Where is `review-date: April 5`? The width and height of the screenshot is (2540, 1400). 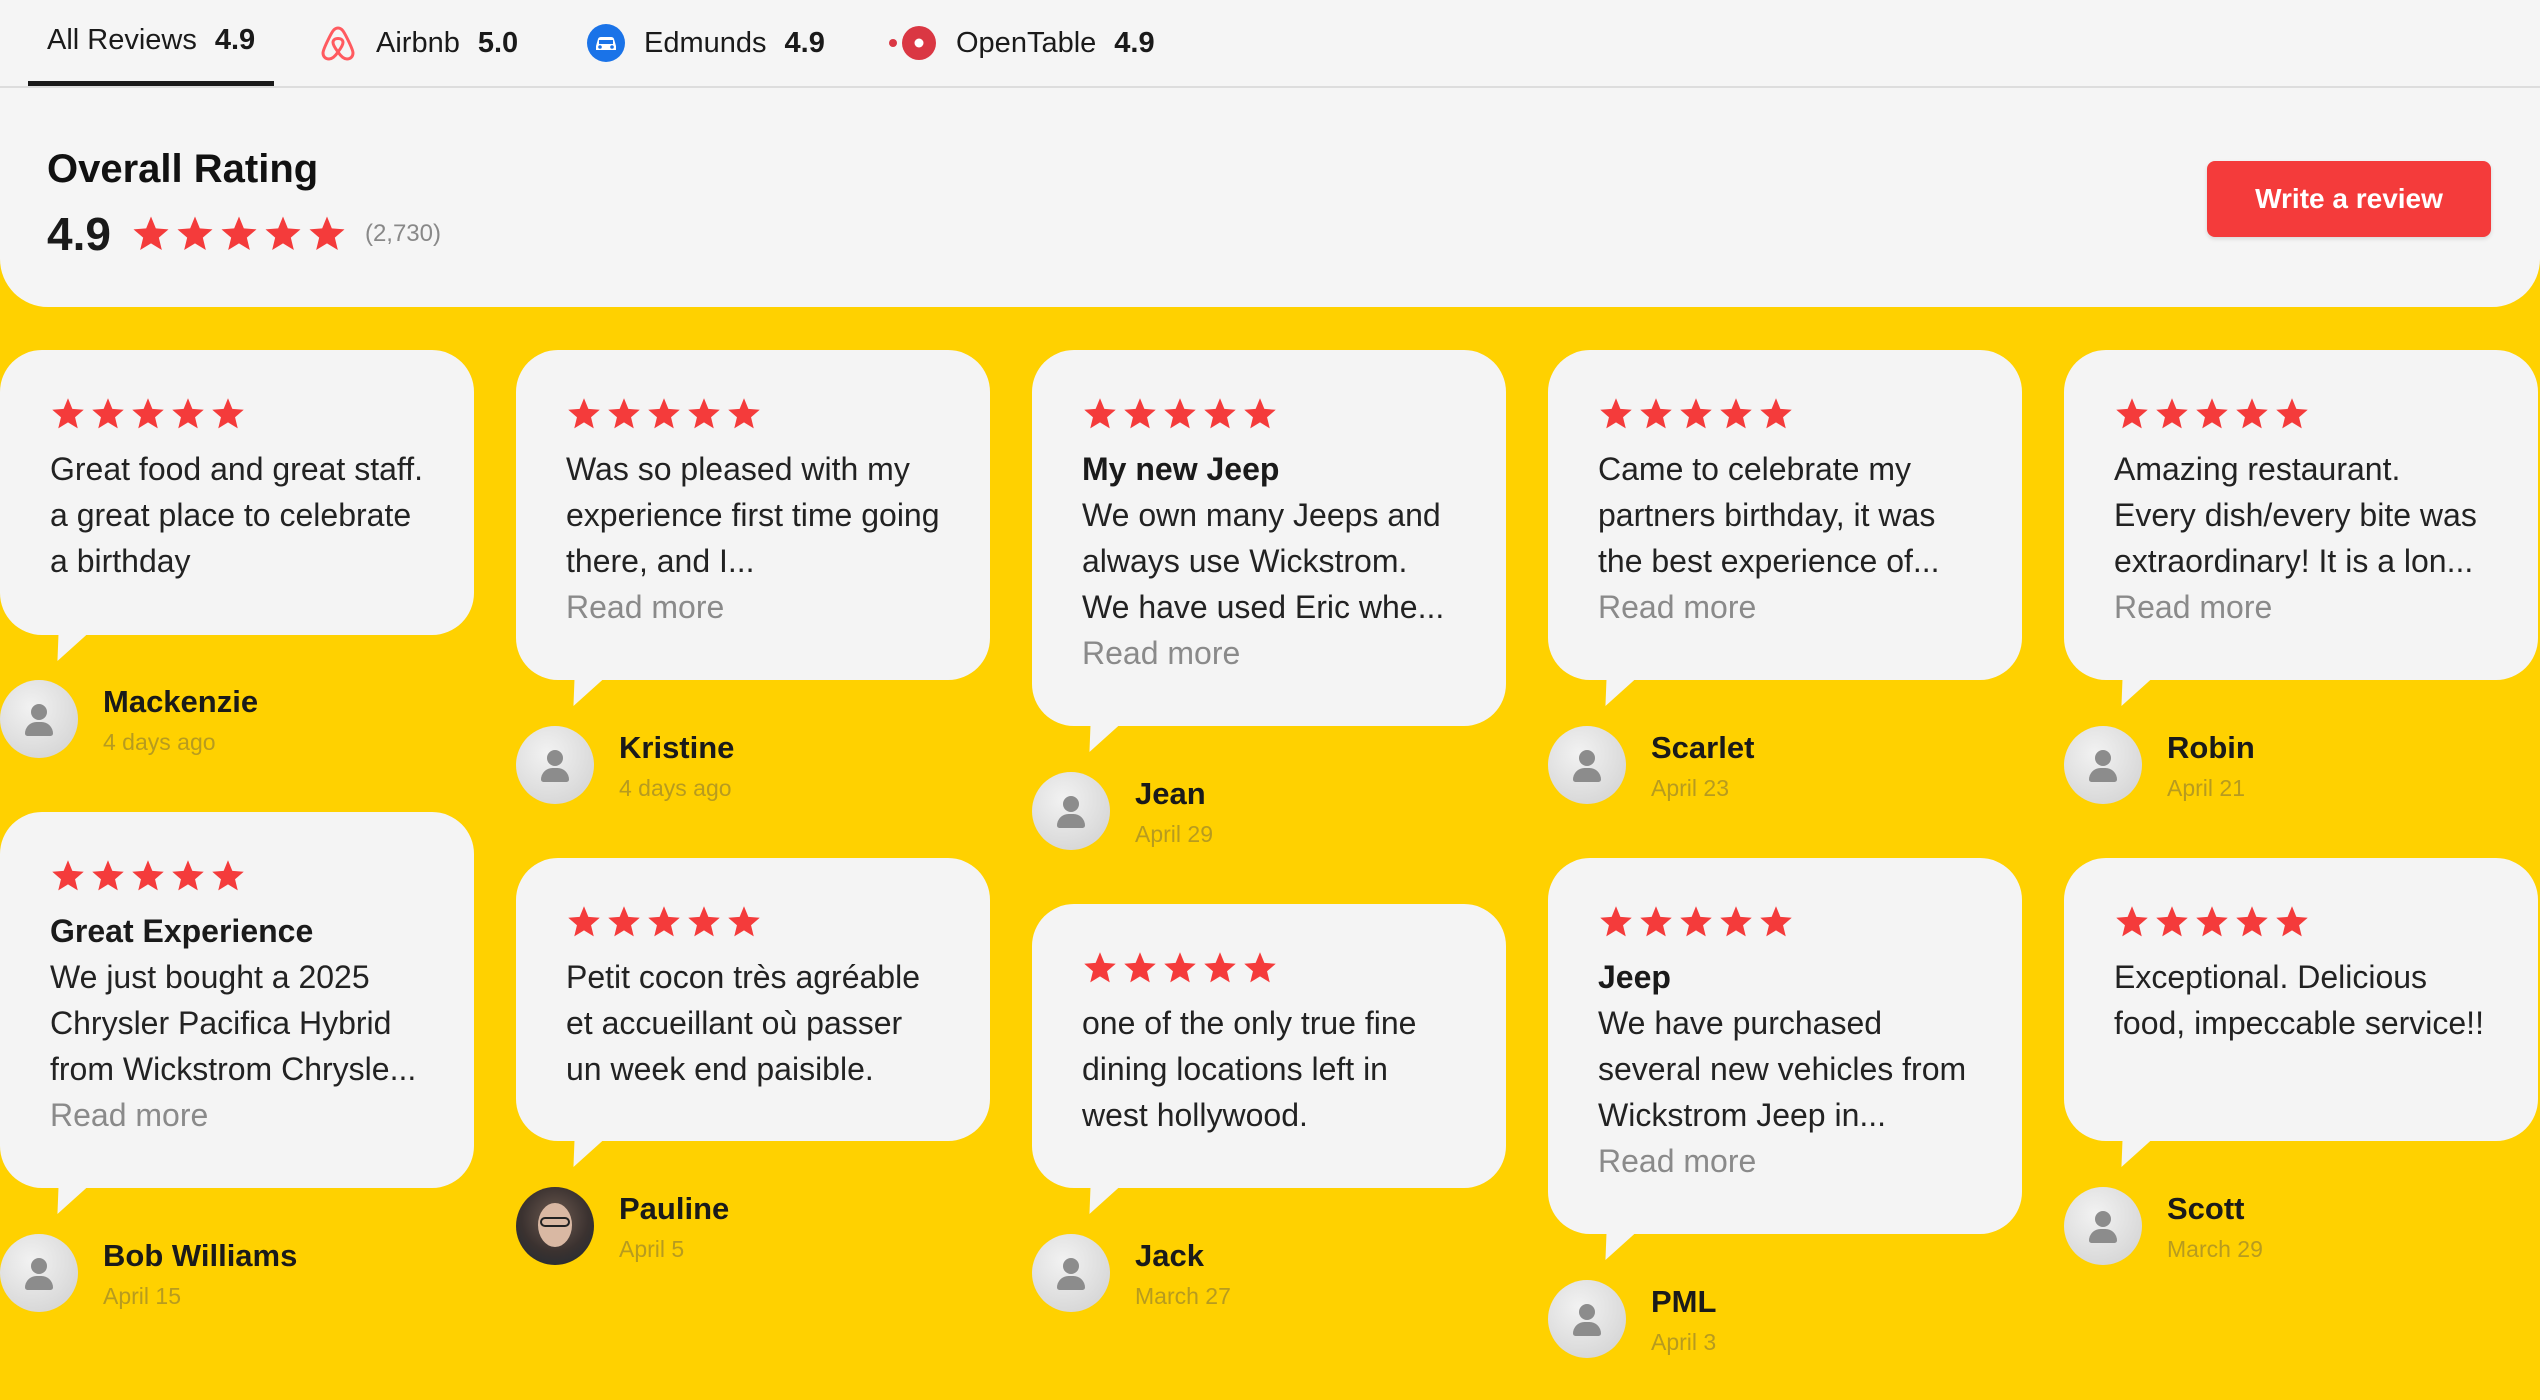
review-date: April 5 is located at coordinates (652, 1249).